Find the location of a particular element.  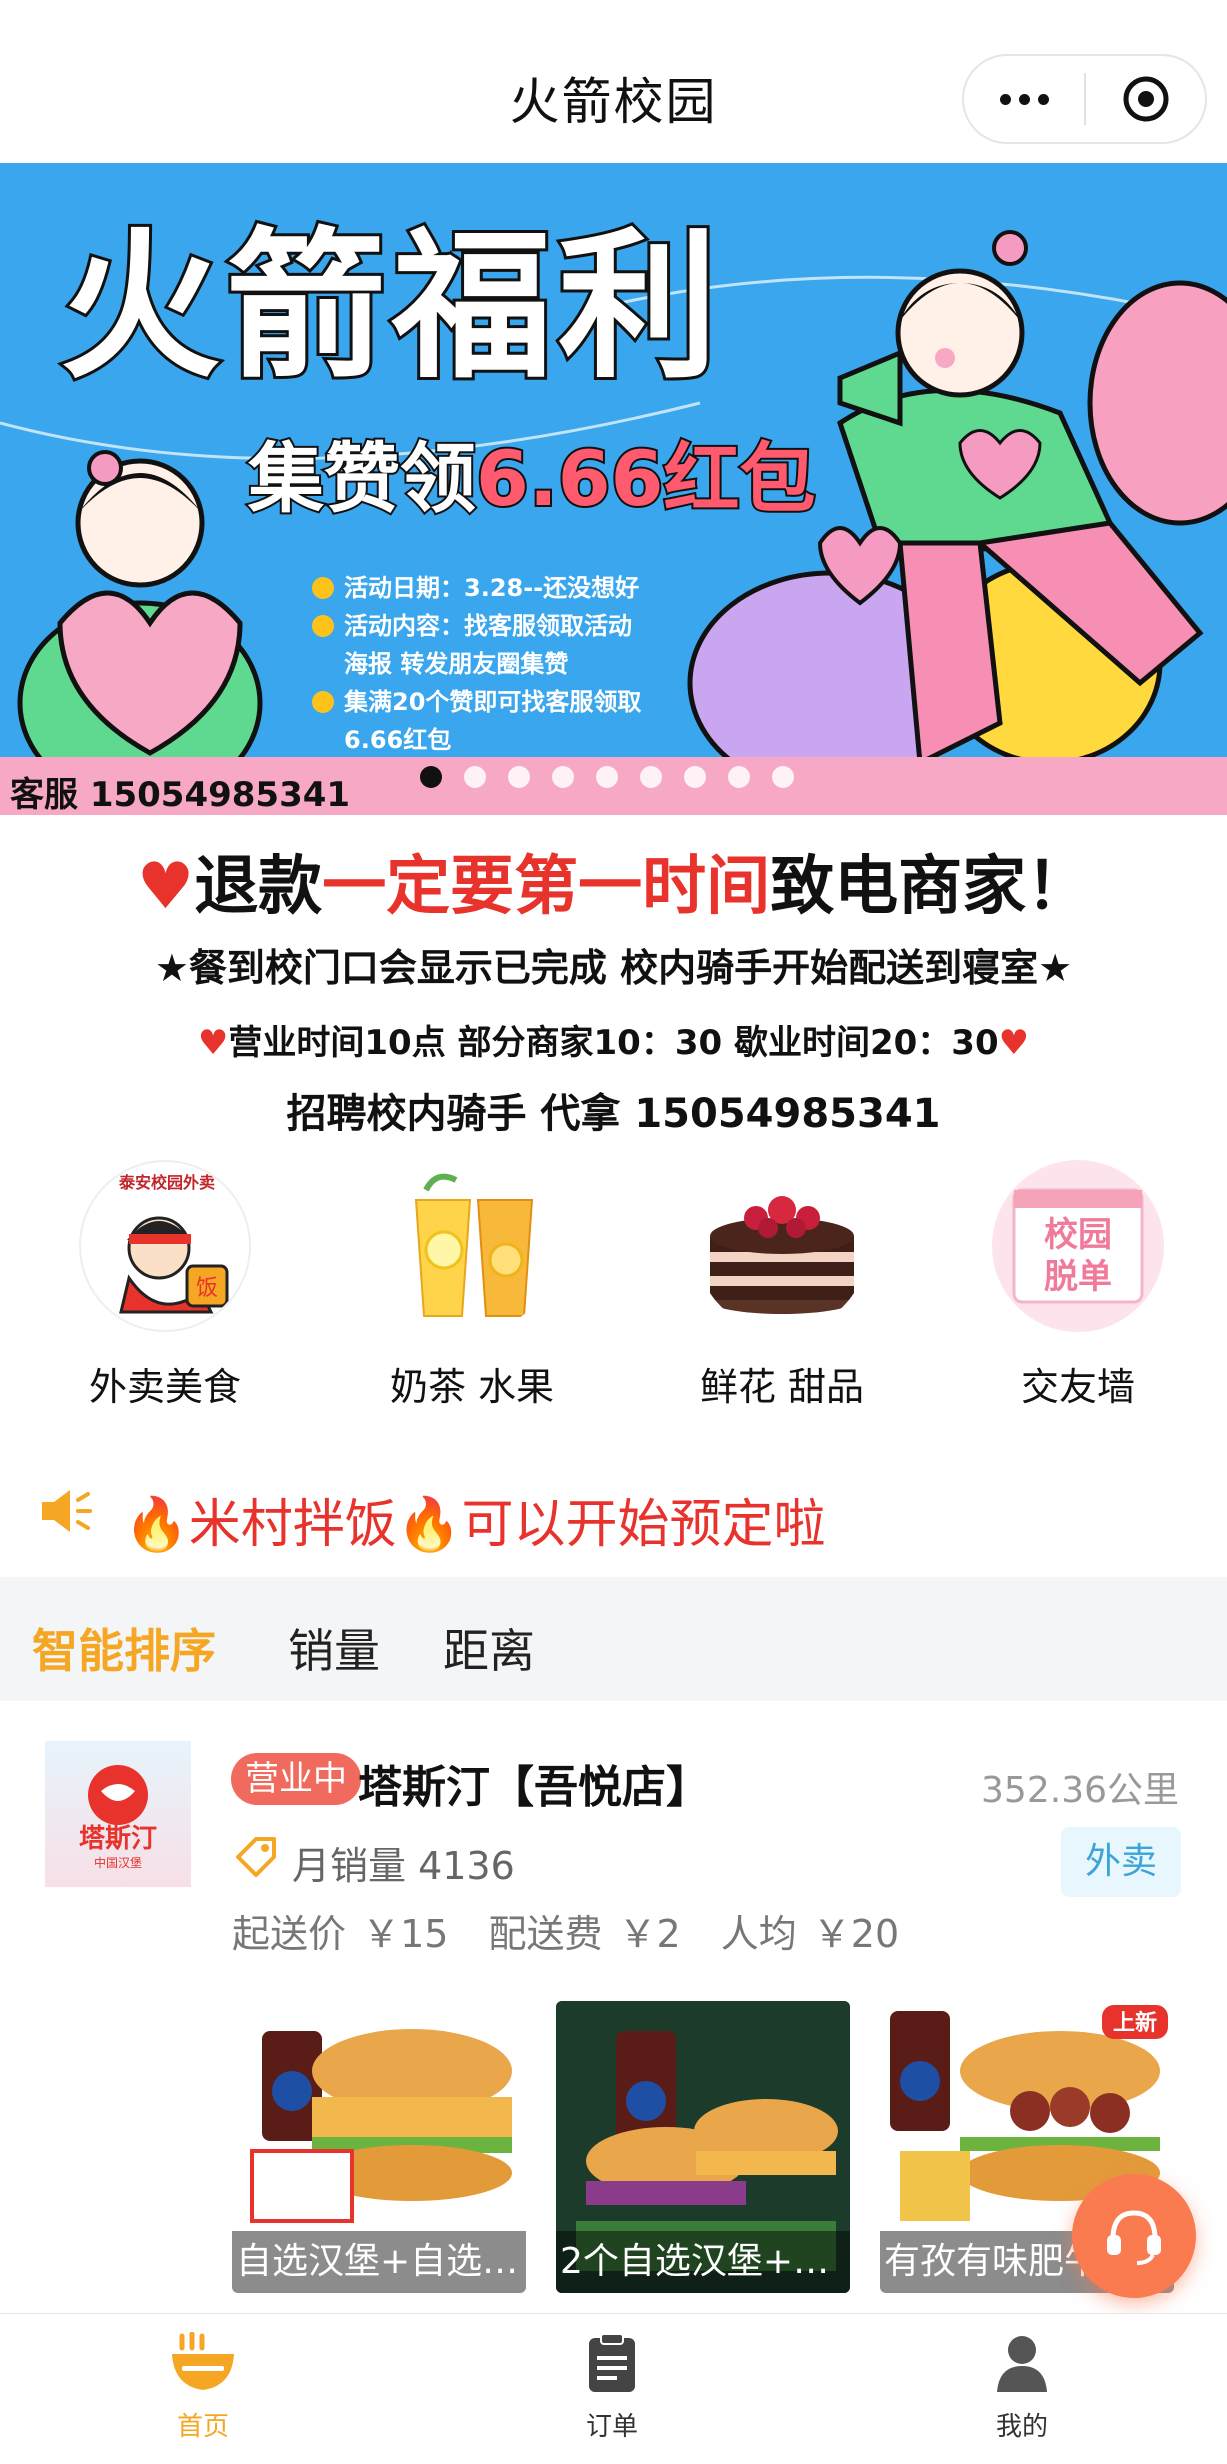

dish-item: 2个自选汉堡+饮料套餐 is located at coordinates (703, 2147).